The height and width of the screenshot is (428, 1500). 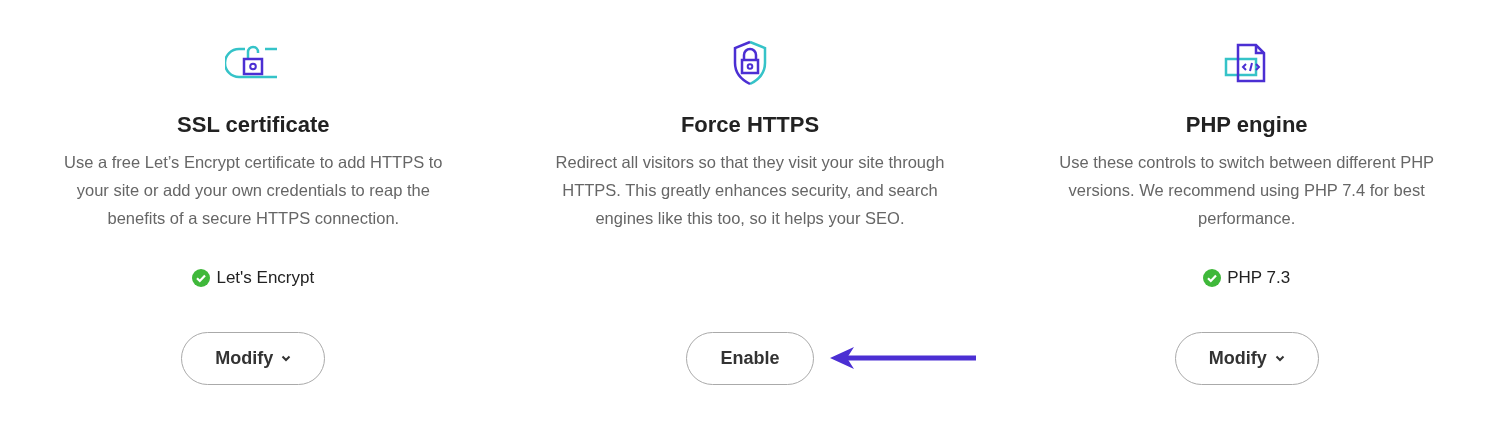 I want to click on feature-description: Use a free Let’s Encrypt certificate to add HTTPS to your site or add your own credentials to reap the benefits of a secure HTTPS connection., so click(x=253, y=190).